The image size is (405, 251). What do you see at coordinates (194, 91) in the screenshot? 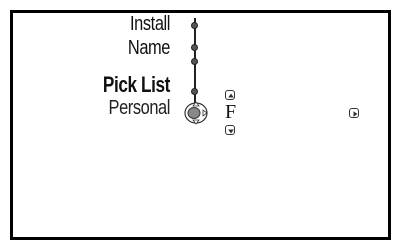
I see `menu-node-picklist` at bounding box center [194, 91].